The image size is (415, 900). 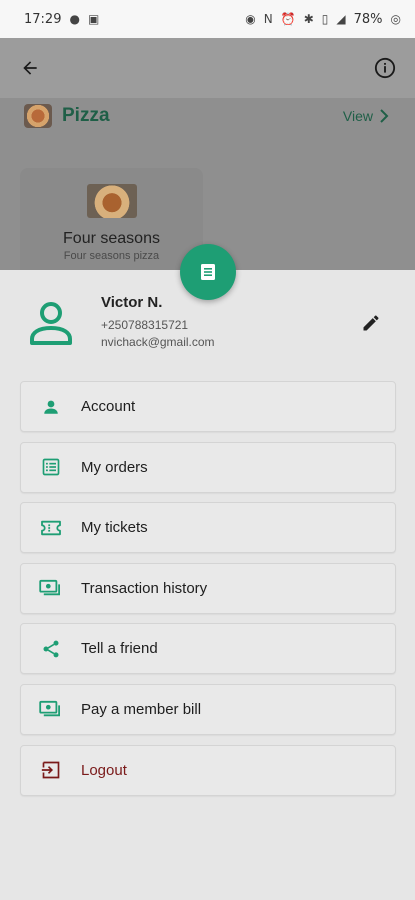 I want to click on vibrate-icon: ▯, so click(x=325, y=19).